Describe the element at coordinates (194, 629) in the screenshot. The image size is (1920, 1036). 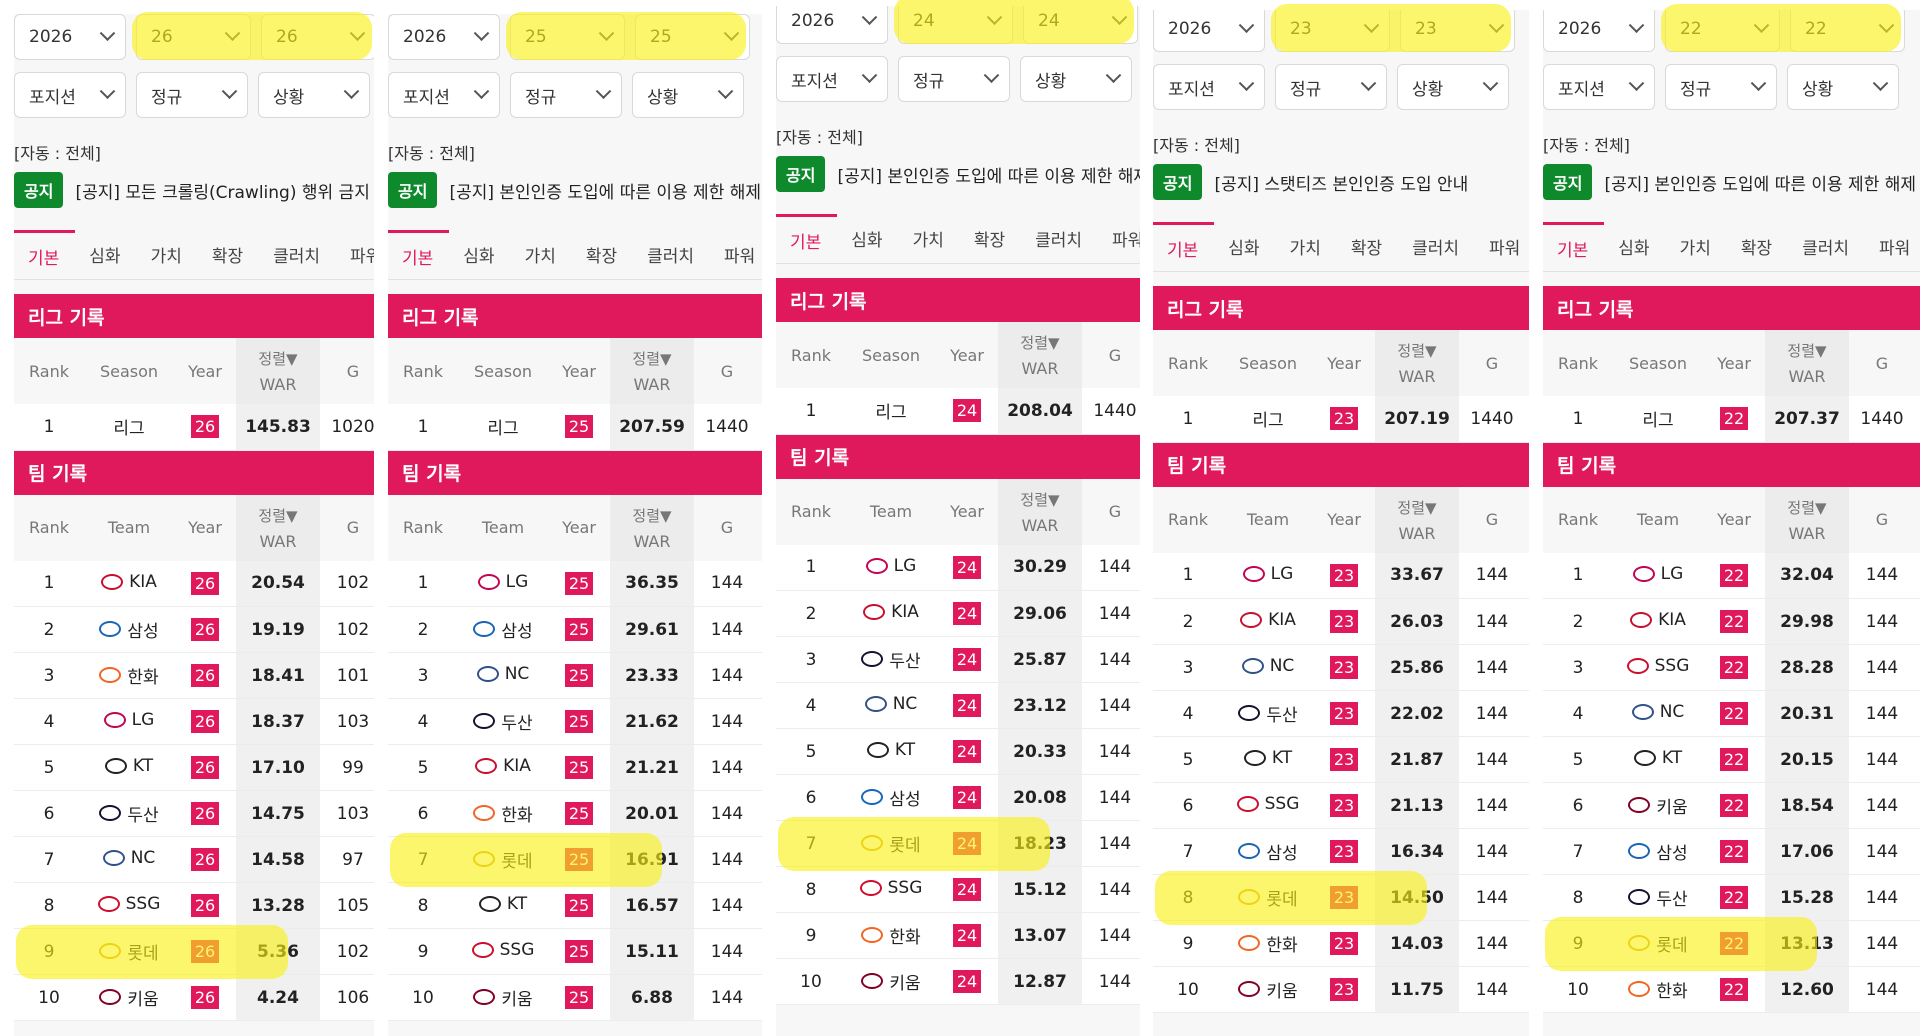
I see `table-row: 2 삼성 26 19.19 102` at that location.